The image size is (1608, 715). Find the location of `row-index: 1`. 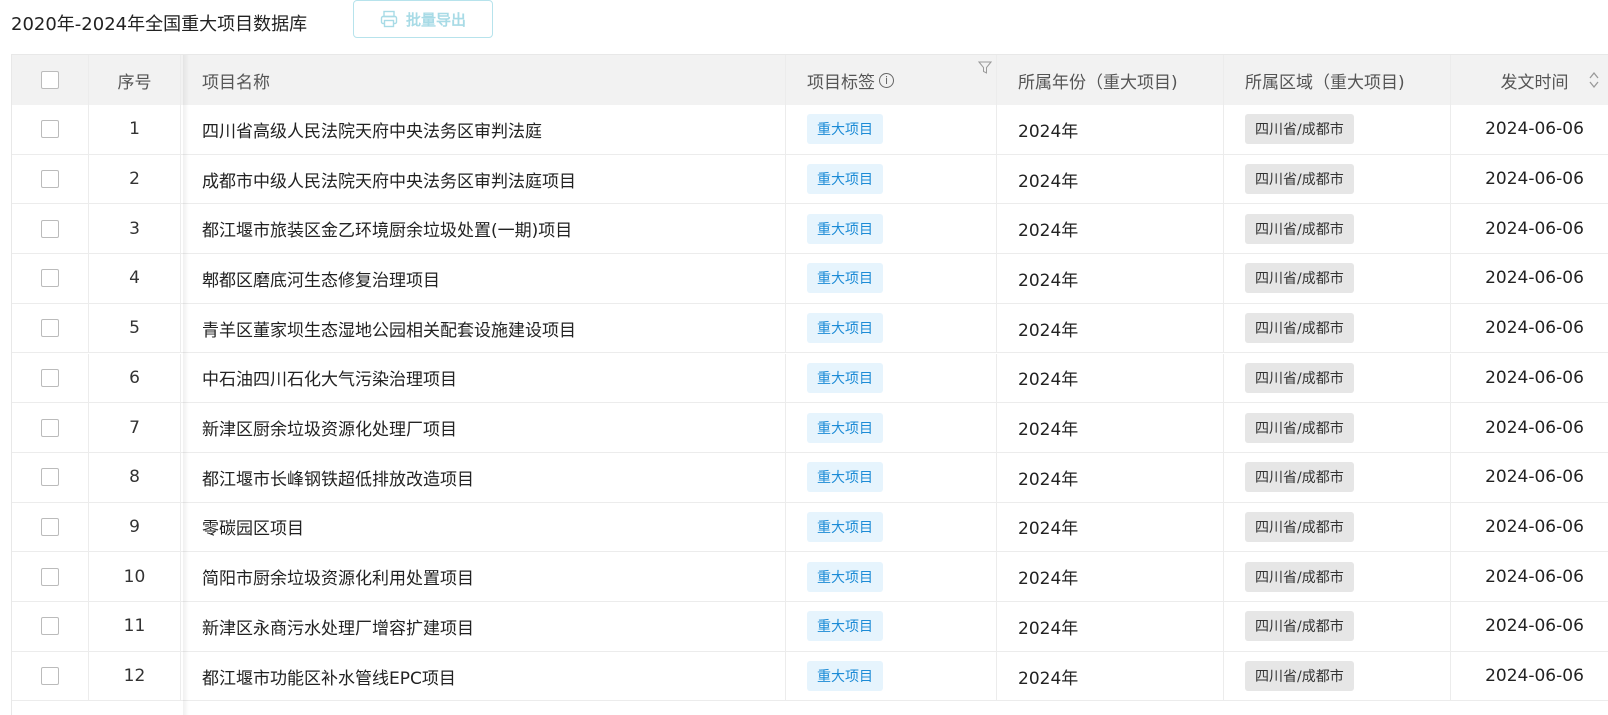

row-index: 1 is located at coordinates (135, 129).